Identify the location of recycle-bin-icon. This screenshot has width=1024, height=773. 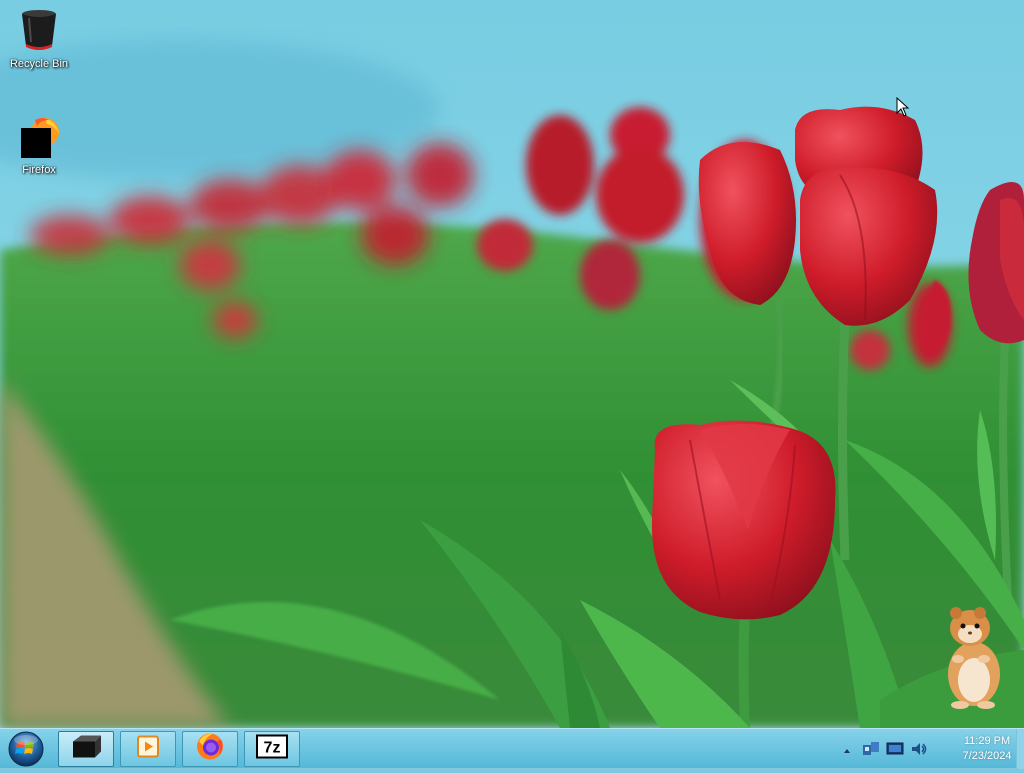
(39, 30).